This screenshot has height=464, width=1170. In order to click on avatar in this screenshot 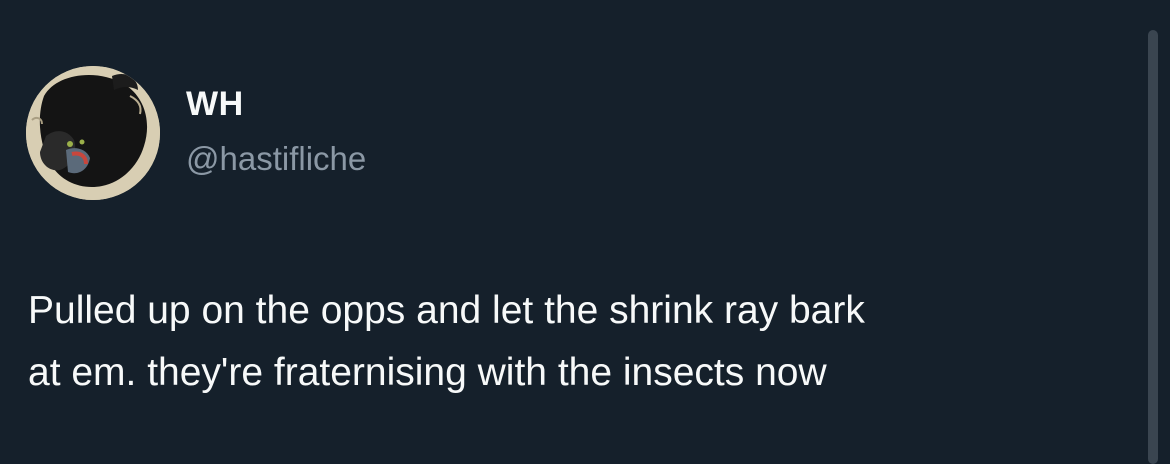, I will do `click(93, 133)`.